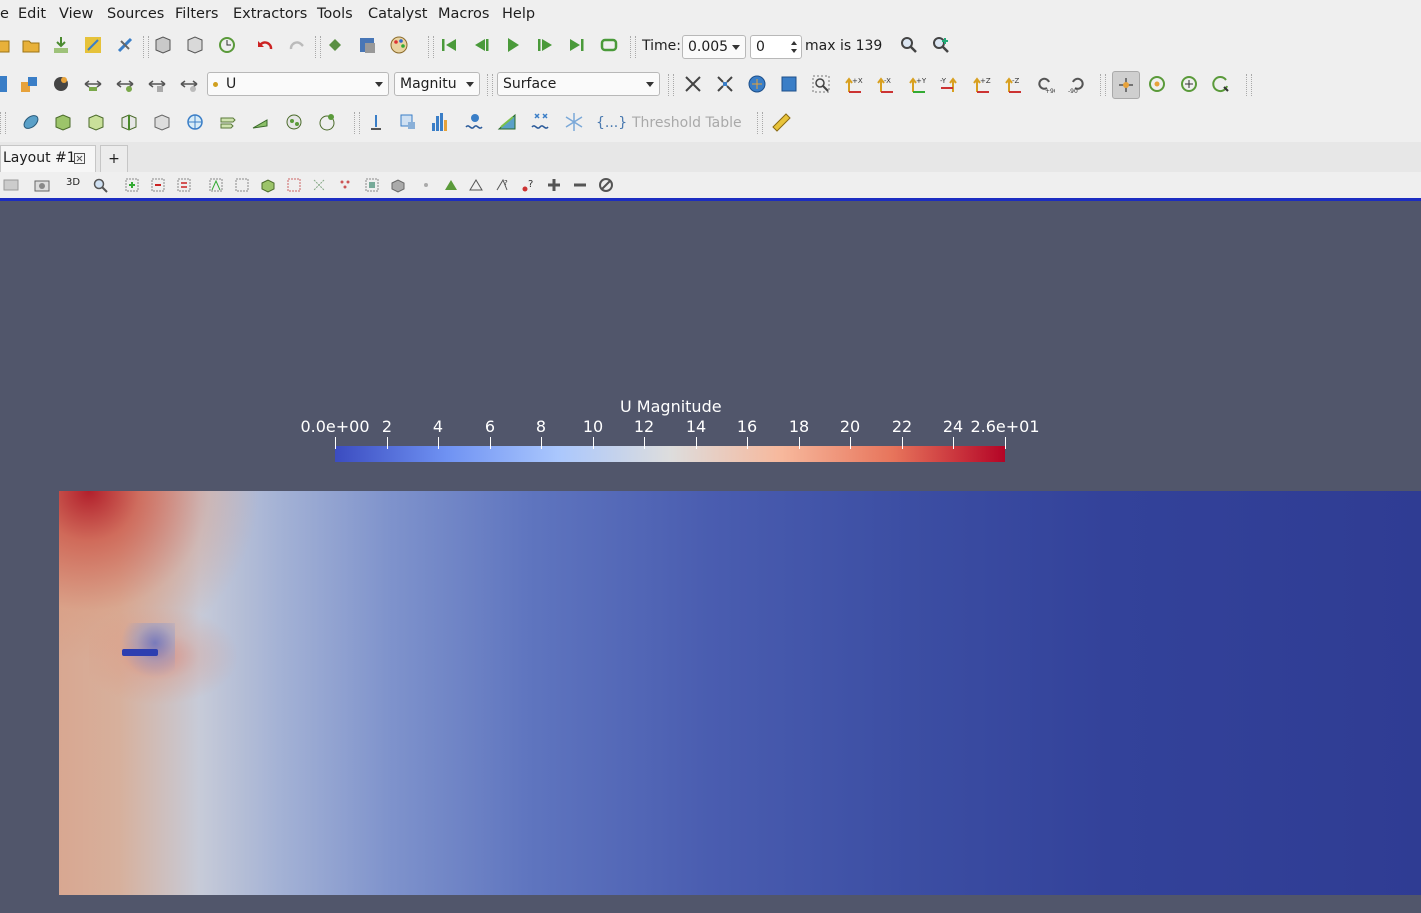 The height and width of the screenshot is (913, 1421). I want to click on representation-combo: Surface, so click(578, 84).